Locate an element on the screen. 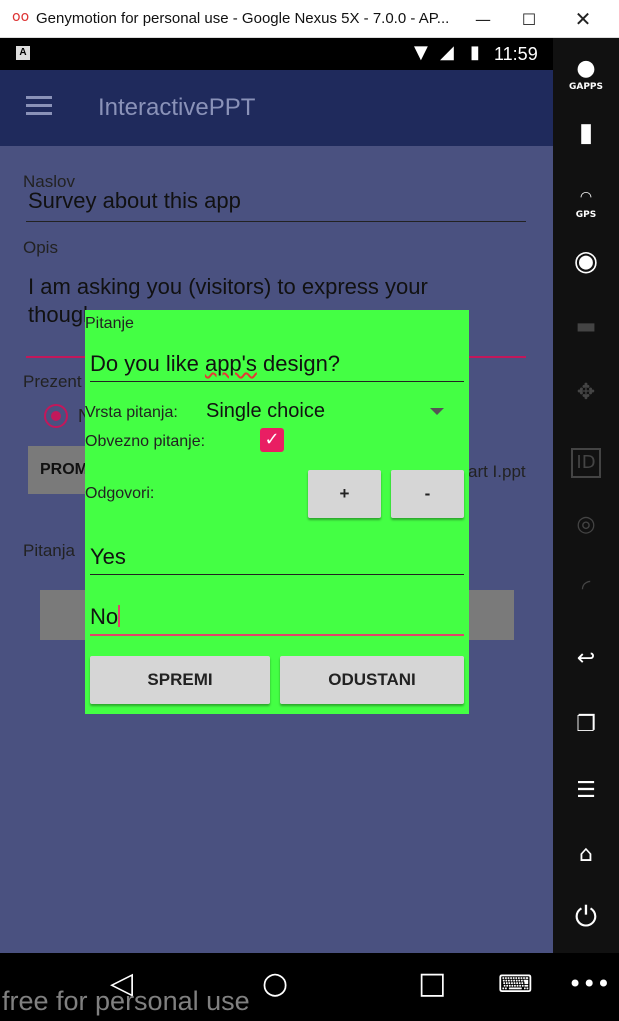  id-icon: ID is located at coordinates (586, 463).